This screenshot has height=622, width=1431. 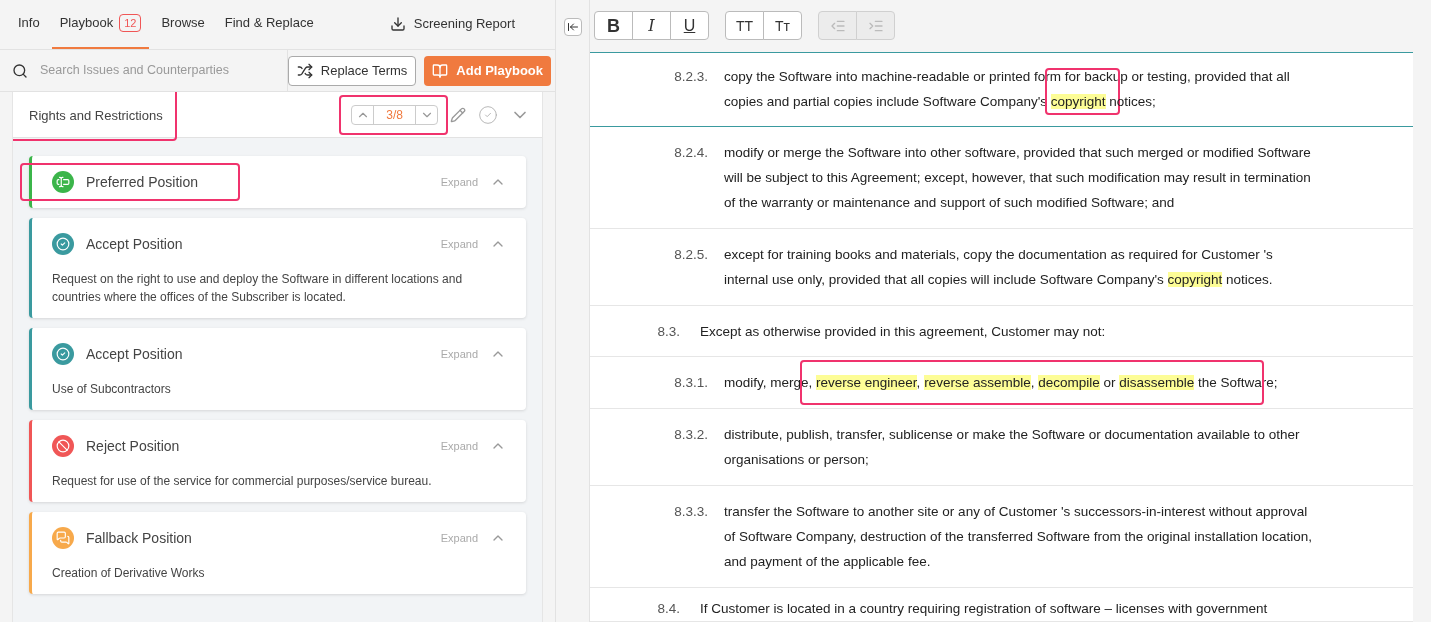 I want to click on tab: Info, so click(x=29, y=24).